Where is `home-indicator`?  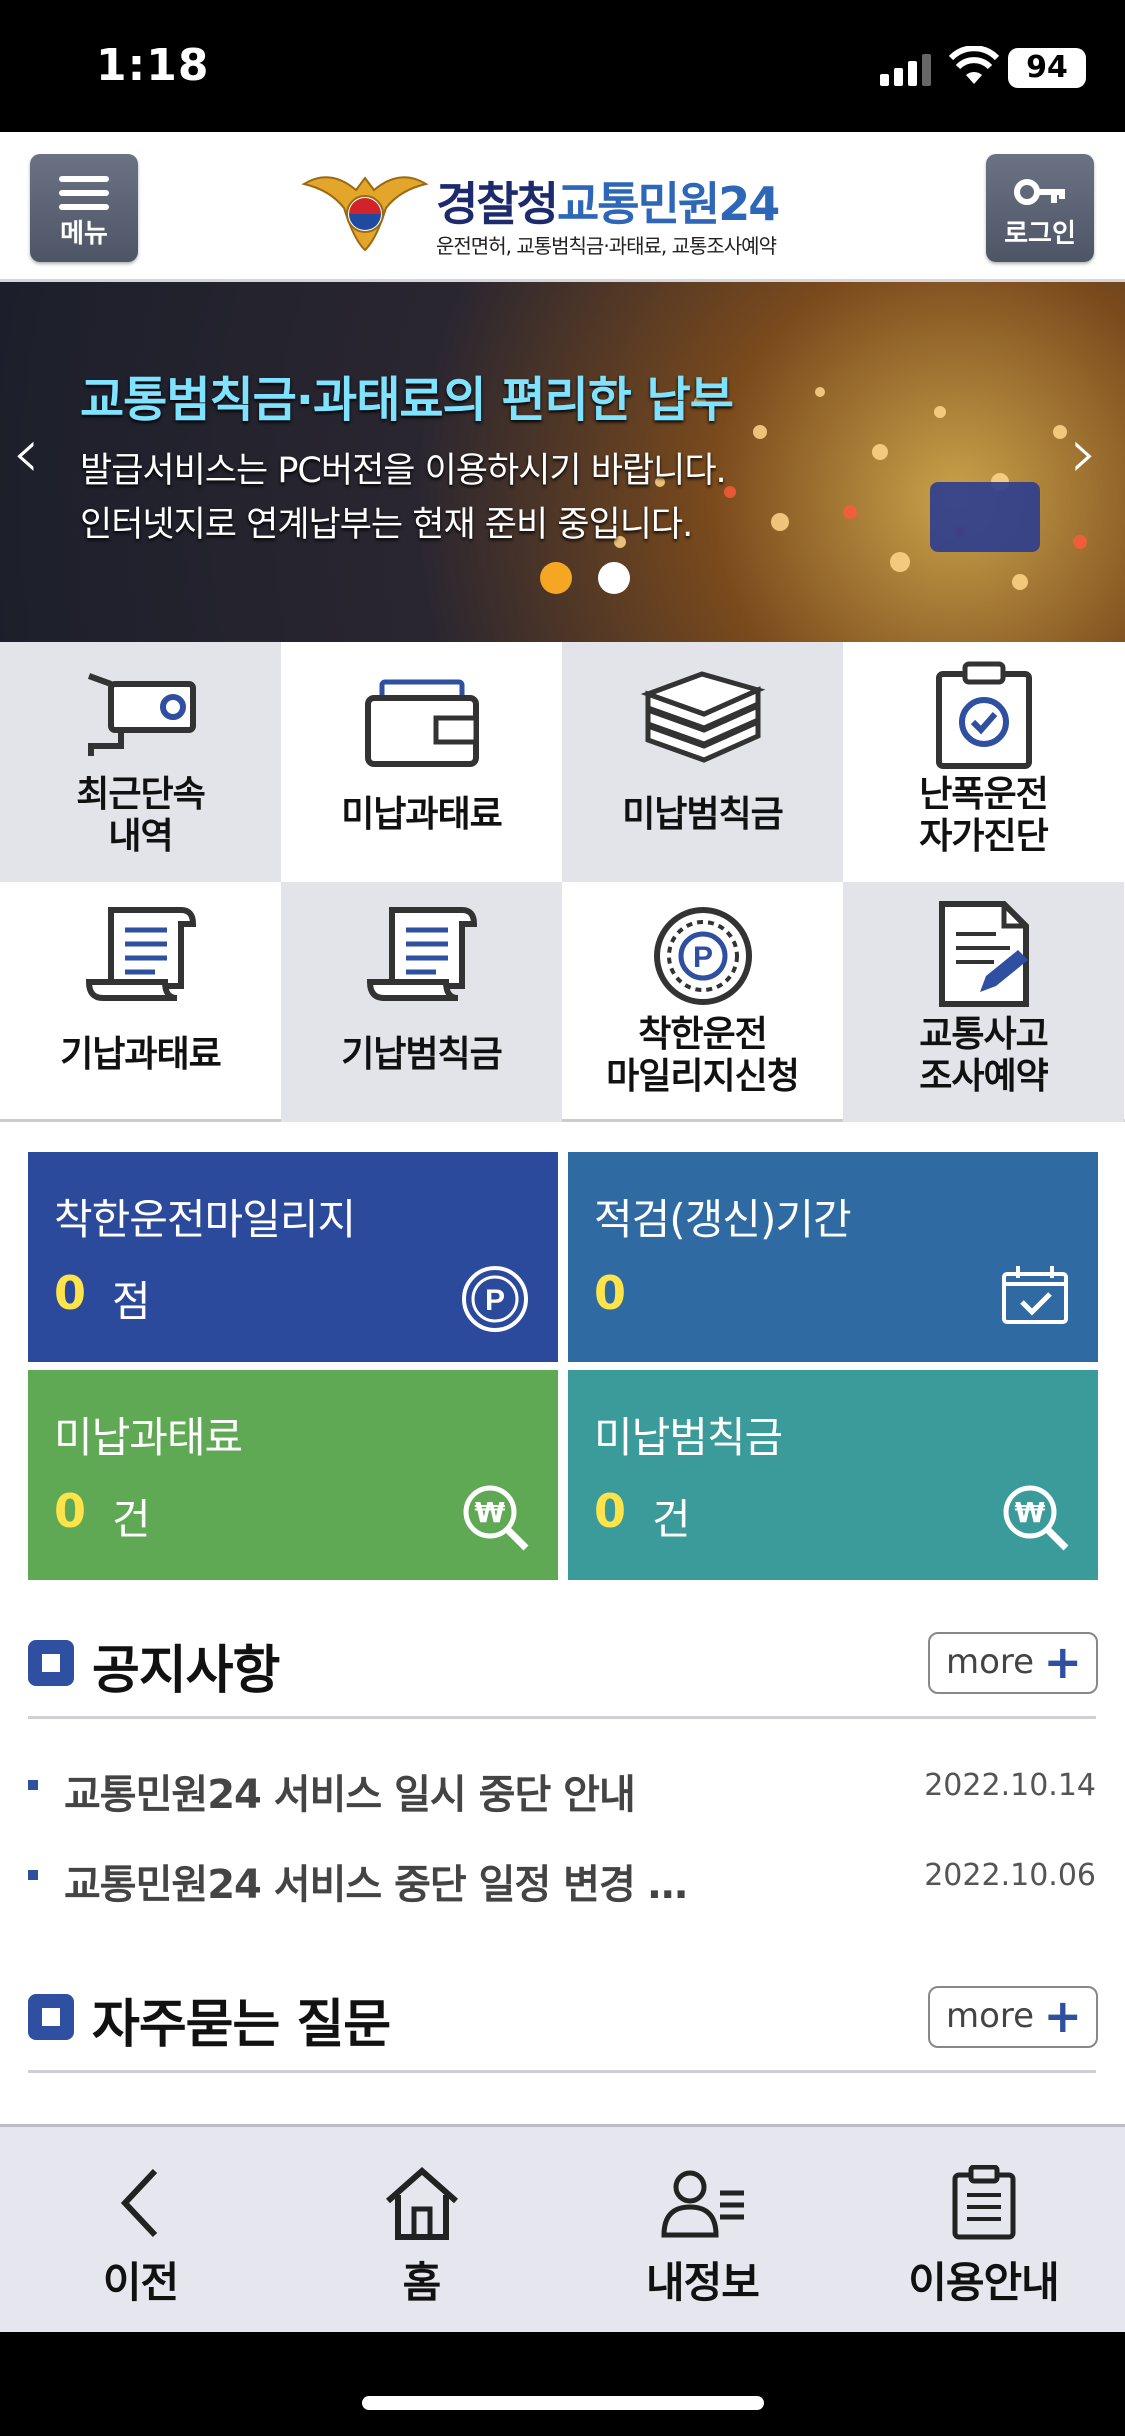
home-indicator is located at coordinates (563, 2403).